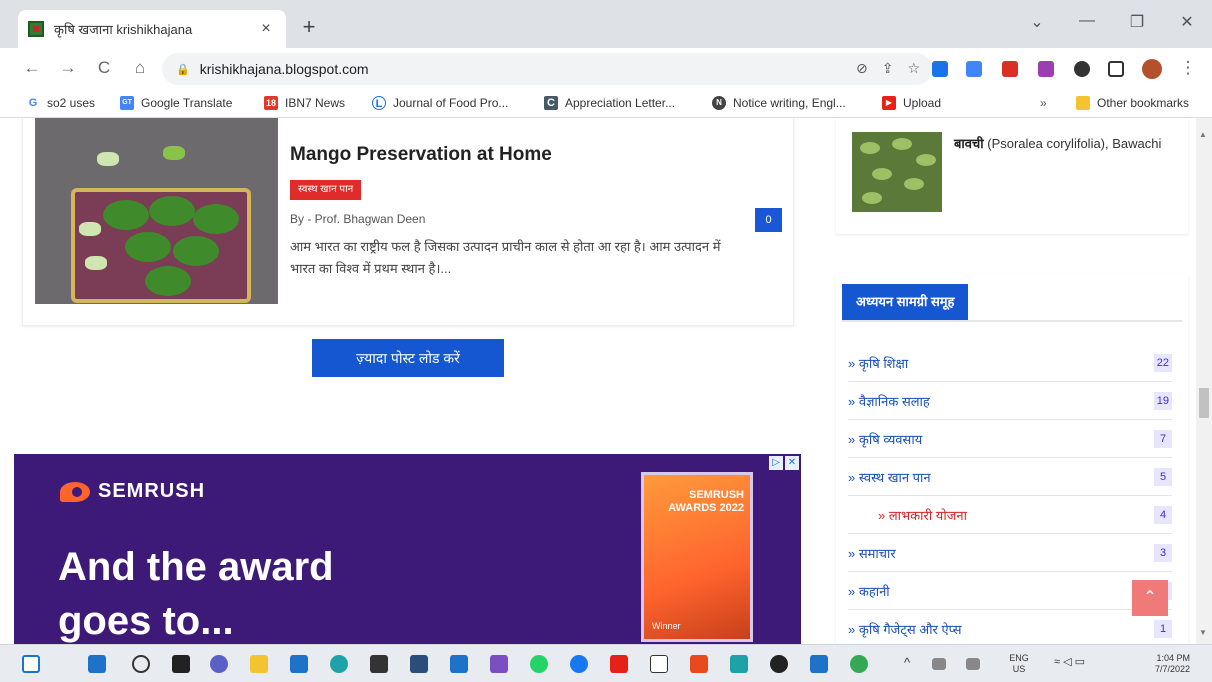 The image size is (1212, 682). I want to click on scroll-to-top-button: ⌃, so click(1150, 598).